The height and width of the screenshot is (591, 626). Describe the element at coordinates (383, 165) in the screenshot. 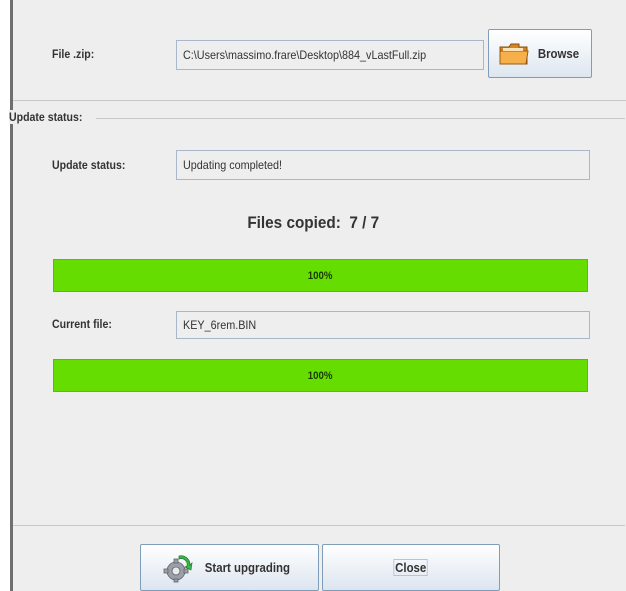

I see `update-status-field: Updating completed!` at that location.